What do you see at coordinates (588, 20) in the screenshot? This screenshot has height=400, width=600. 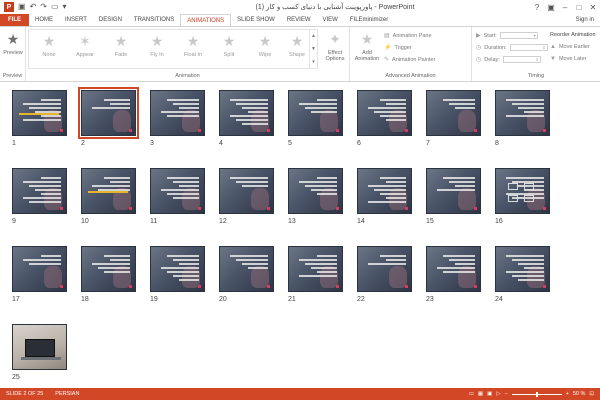 I see `sign-in-link: Sign in` at bounding box center [588, 20].